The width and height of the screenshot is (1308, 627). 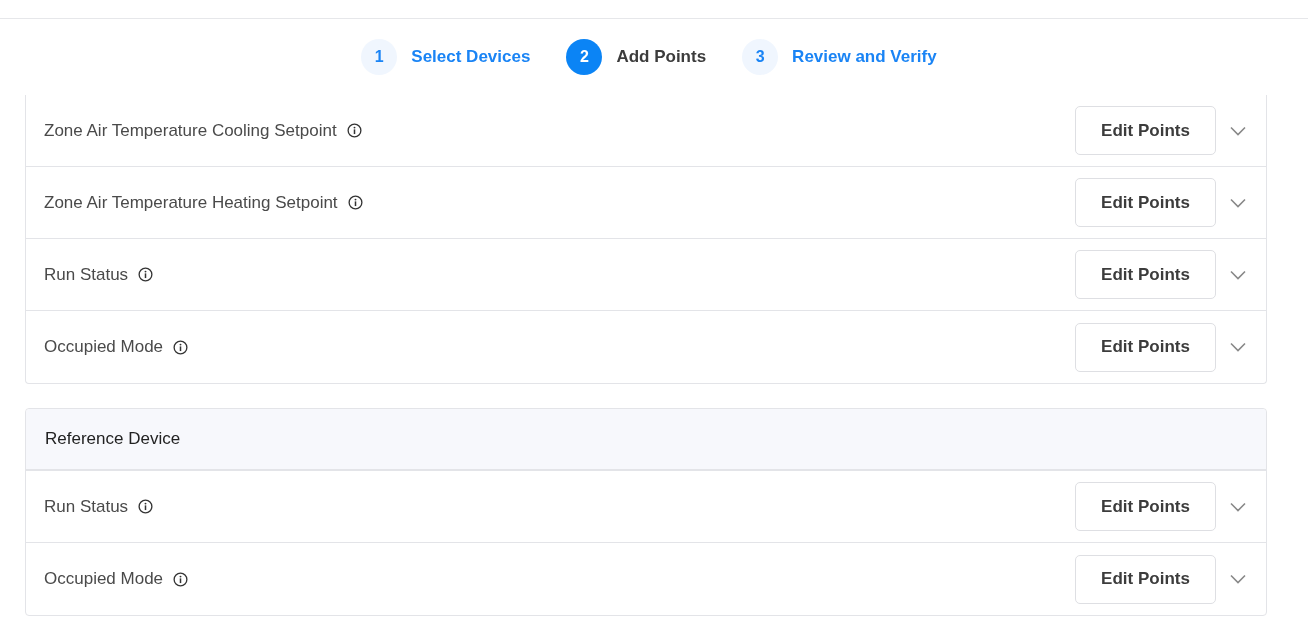 What do you see at coordinates (190, 130) in the screenshot?
I see `point-label: Zone Air Temperature Cooling Setpoint` at bounding box center [190, 130].